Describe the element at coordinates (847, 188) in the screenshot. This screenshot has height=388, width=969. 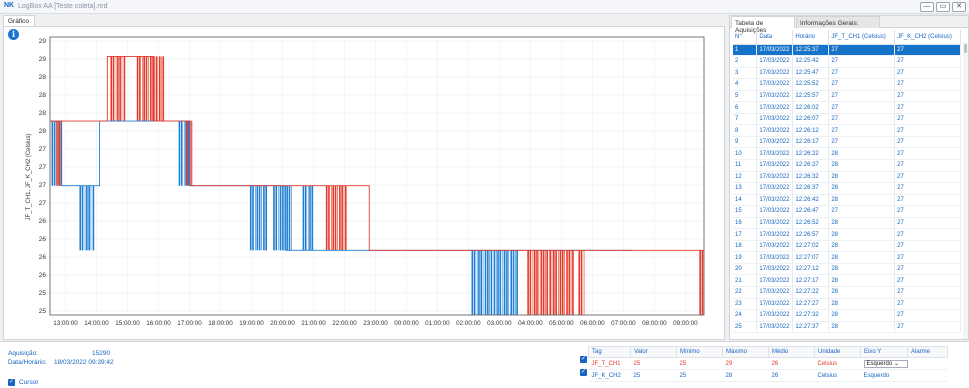
I see `table-row: 13 17/03/2022 12:26:37 28 27` at that location.